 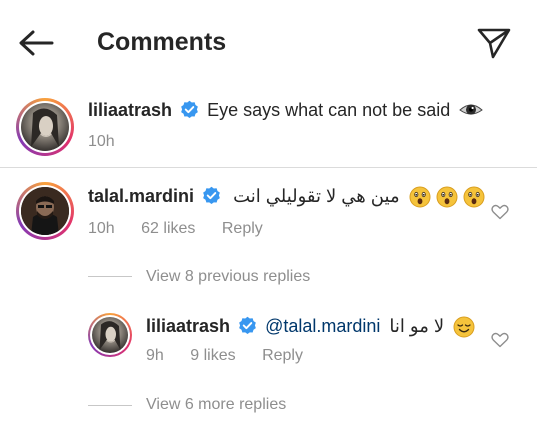 What do you see at coordinates (188, 326) in the screenshot?
I see `reply-username: liliaatrash` at bounding box center [188, 326].